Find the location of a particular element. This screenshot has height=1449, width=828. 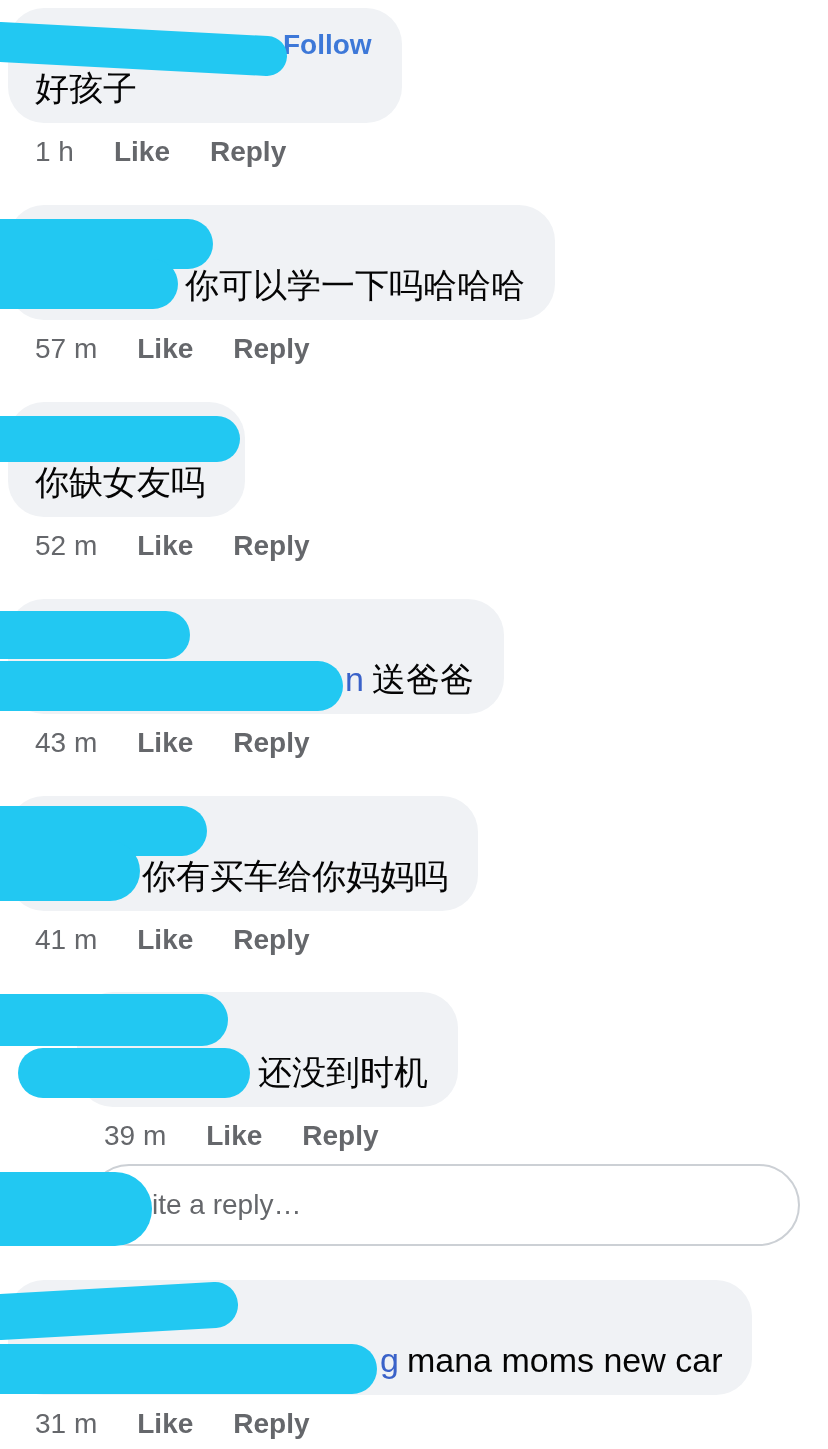

comment-text: mana moms new car is located at coordinates (564, 1360).